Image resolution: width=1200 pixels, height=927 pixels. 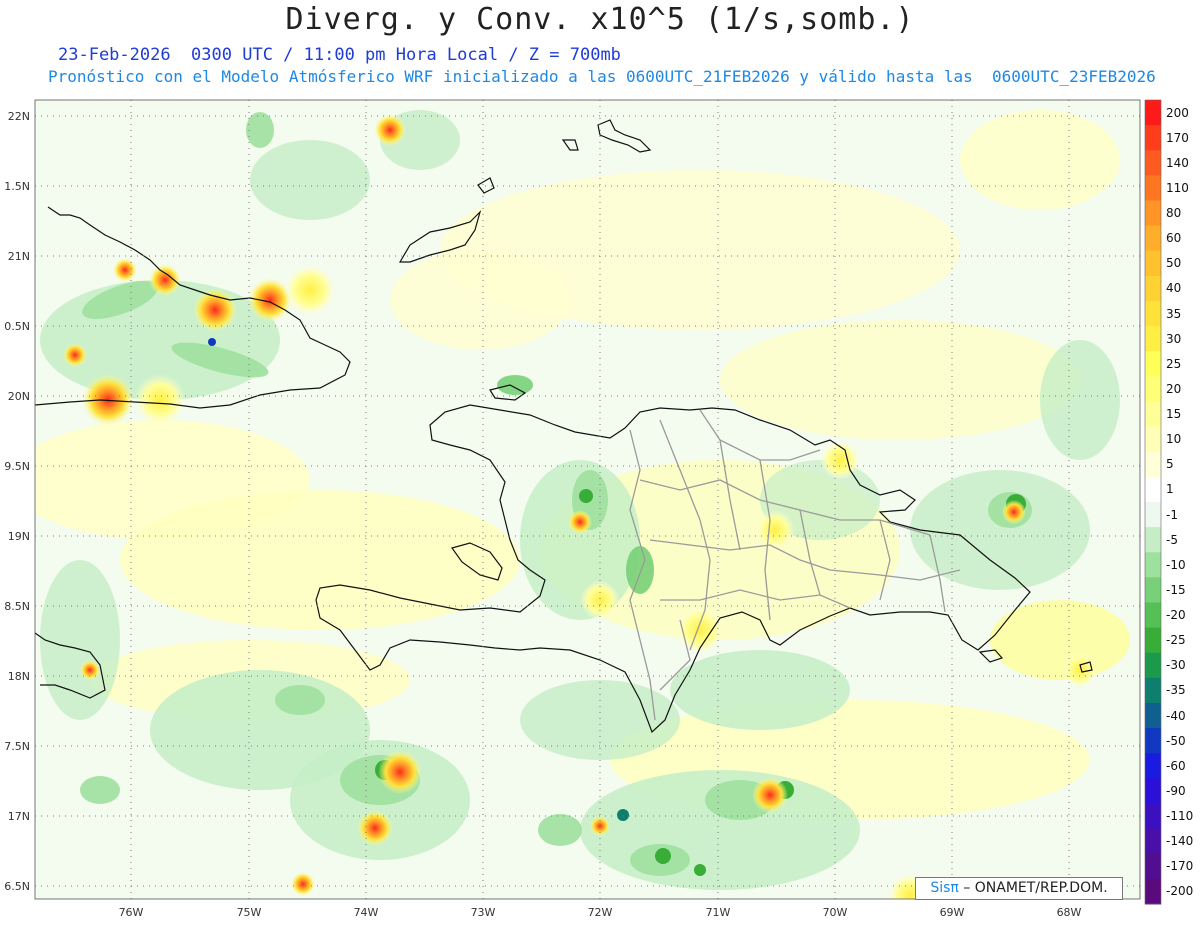 I want to click on colorbar-label: -30, so click(x=1176, y=665).